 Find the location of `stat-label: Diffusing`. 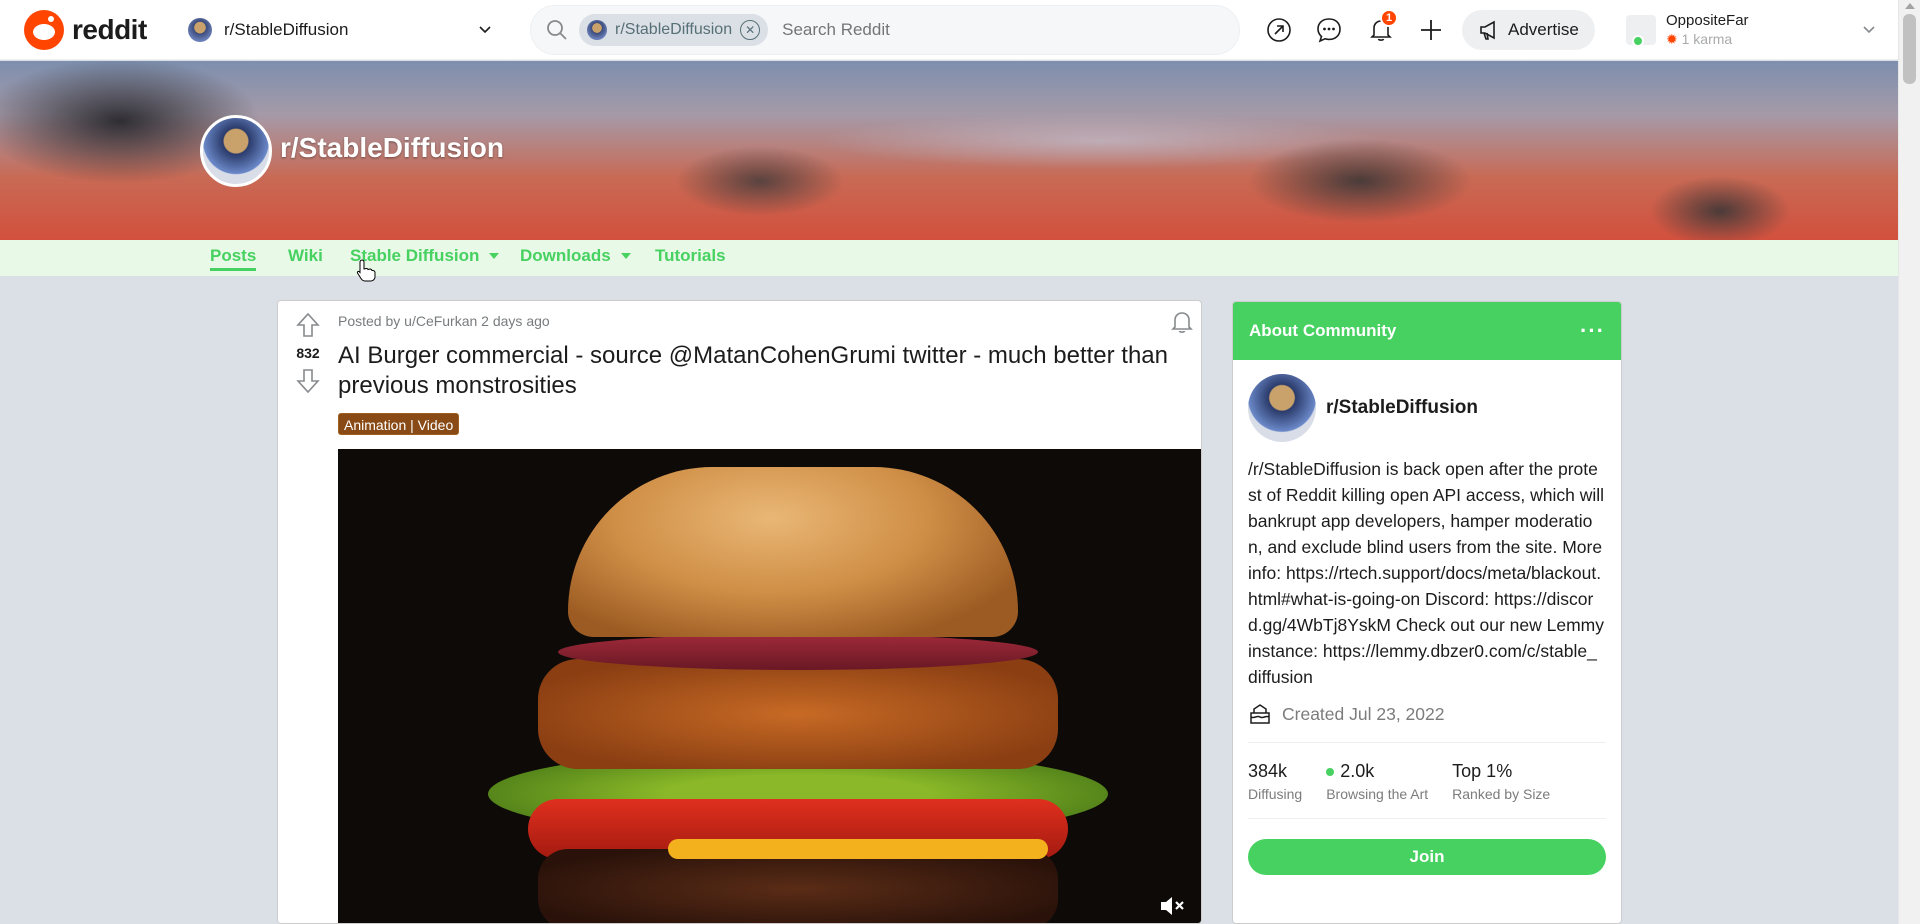

stat-label: Diffusing is located at coordinates (1275, 794).